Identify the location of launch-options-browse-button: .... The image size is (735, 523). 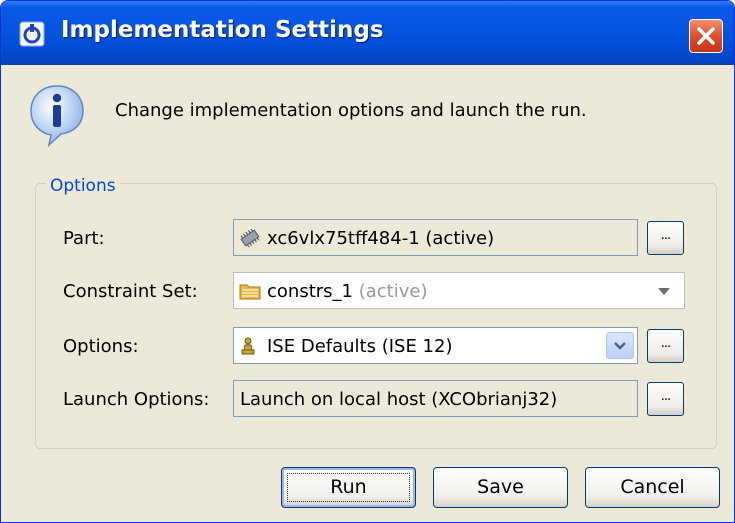
(665, 399).